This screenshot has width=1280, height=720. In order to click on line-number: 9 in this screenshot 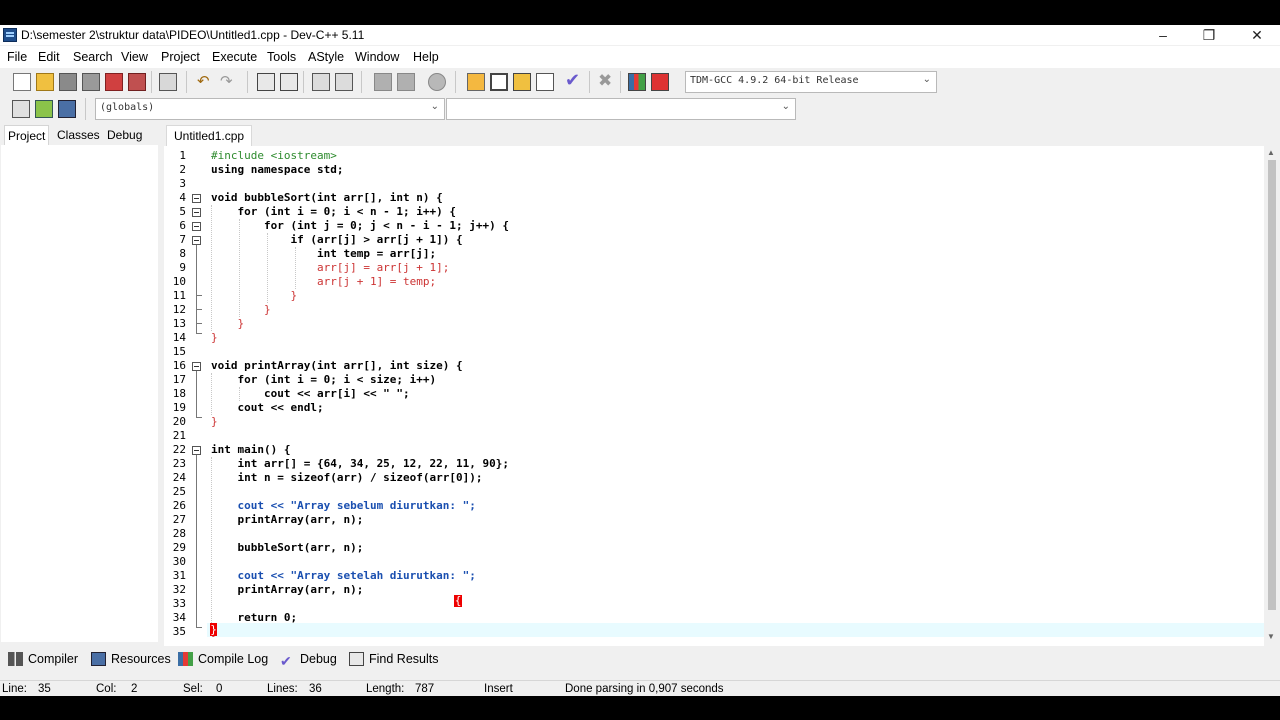, I will do `click(182, 267)`.